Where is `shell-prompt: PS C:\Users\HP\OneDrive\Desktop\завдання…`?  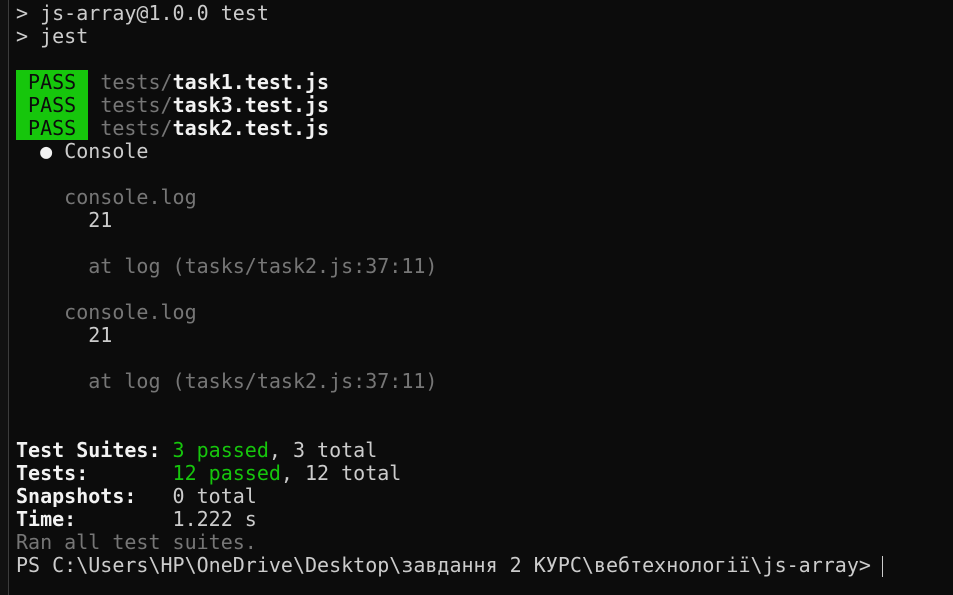 shell-prompt: PS C:\Users\HP\OneDrive\Desktop\завдання… is located at coordinates (484, 565).